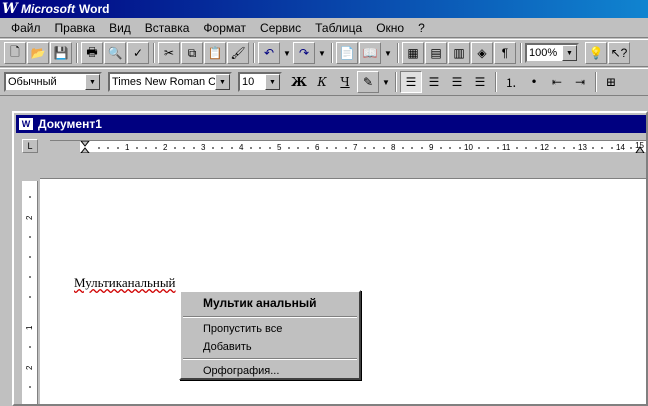  Describe the element at coordinates (511, 82) in the screenshot. I see `numbered-list-icon: ⒈` at that location.